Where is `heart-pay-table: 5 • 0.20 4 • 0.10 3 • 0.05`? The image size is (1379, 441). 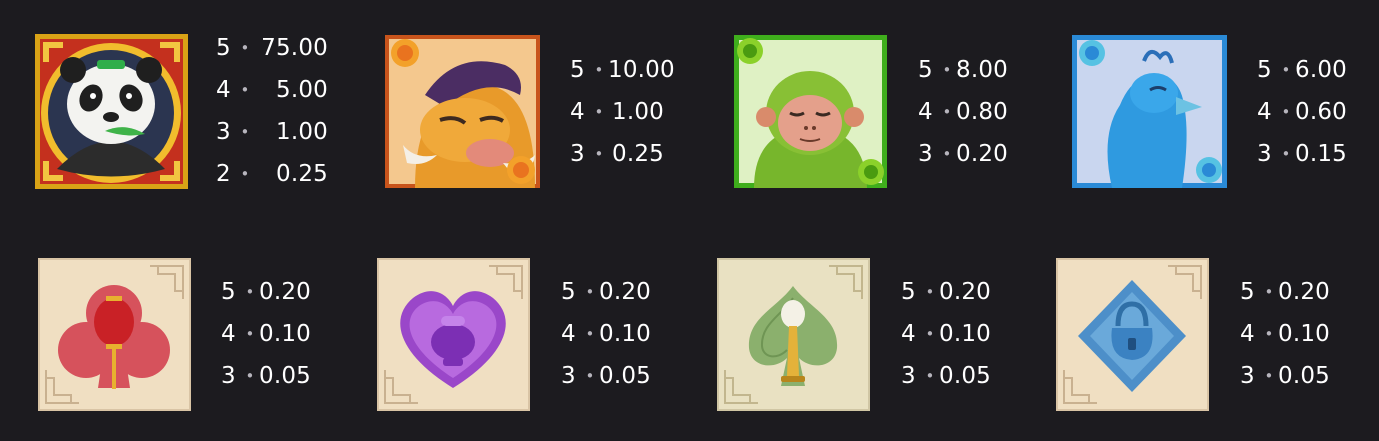
heart-pay-table: 5 • 0.20 4 • 0.10 3 • 0.05 is located at coordinates (606, 334).